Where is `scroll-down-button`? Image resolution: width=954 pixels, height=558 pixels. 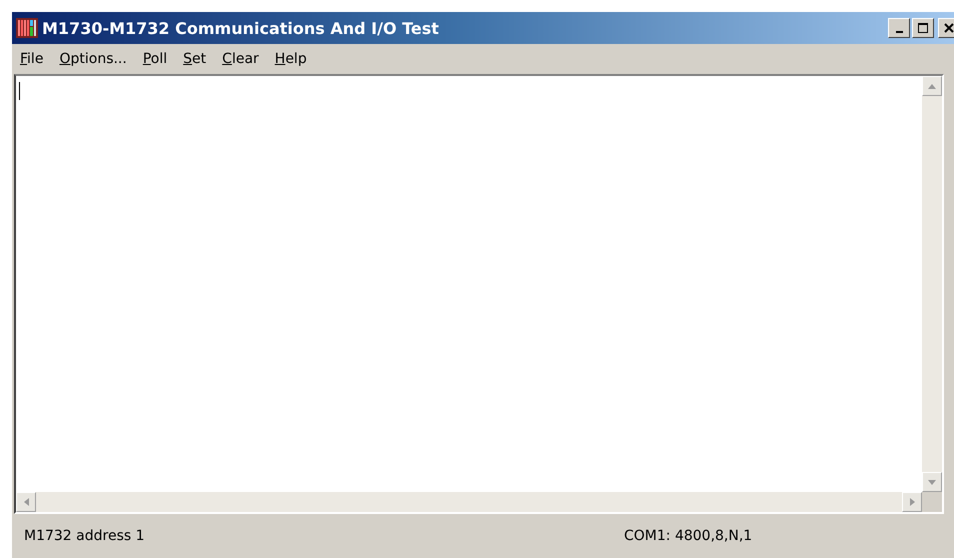
scroll-down-button is located at coordinates (932, 482).